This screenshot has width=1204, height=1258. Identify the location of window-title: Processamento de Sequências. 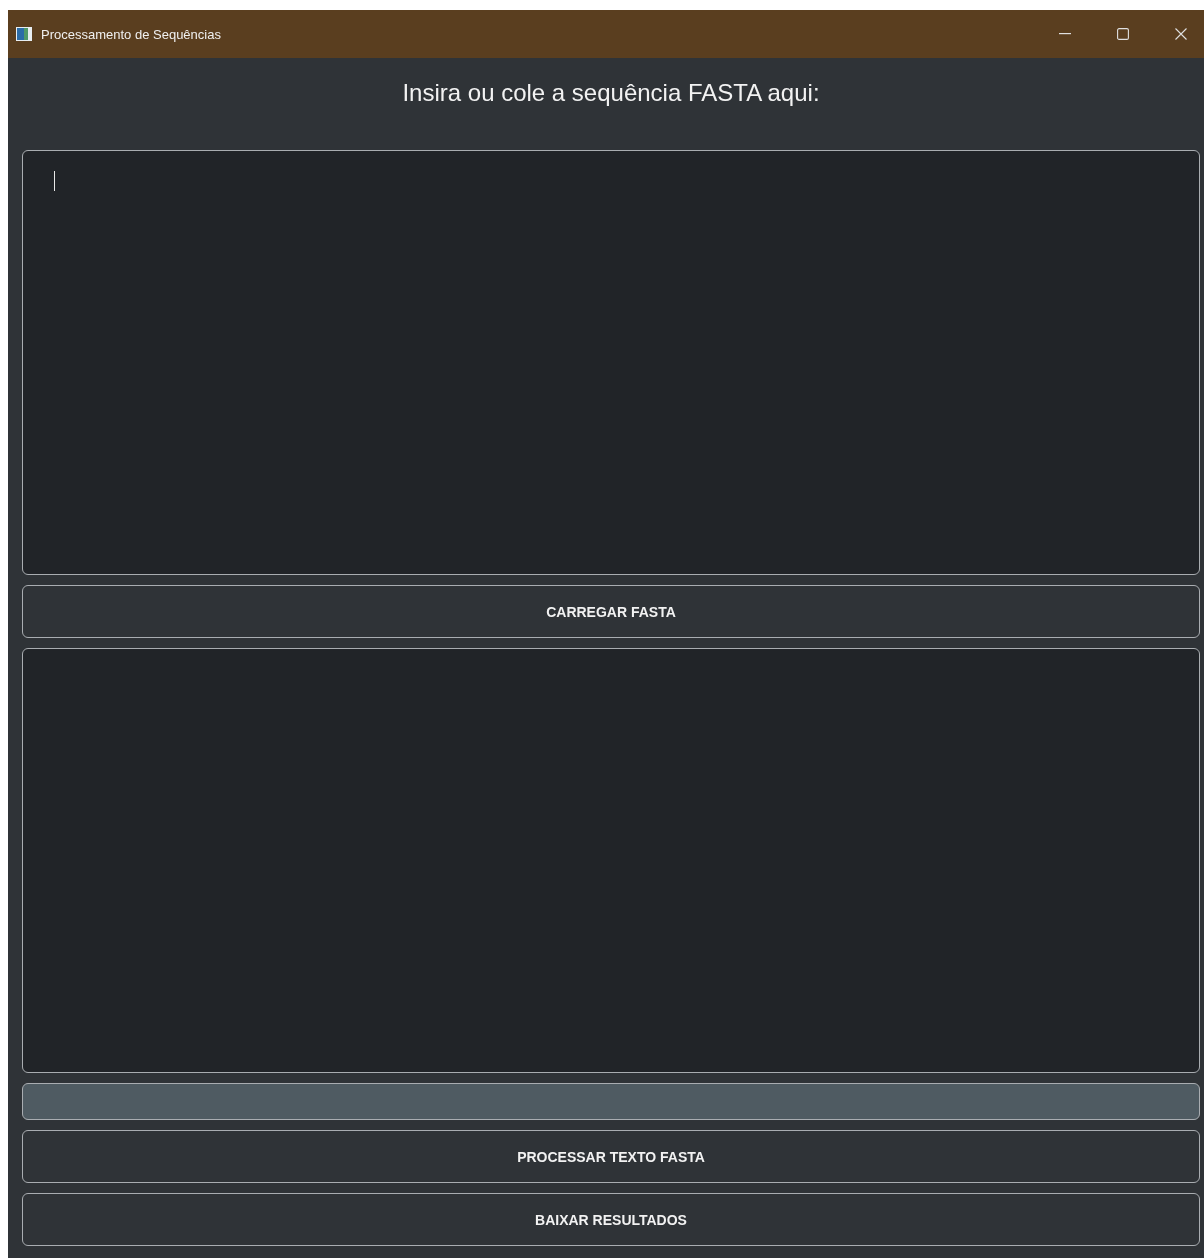
(131, 34).